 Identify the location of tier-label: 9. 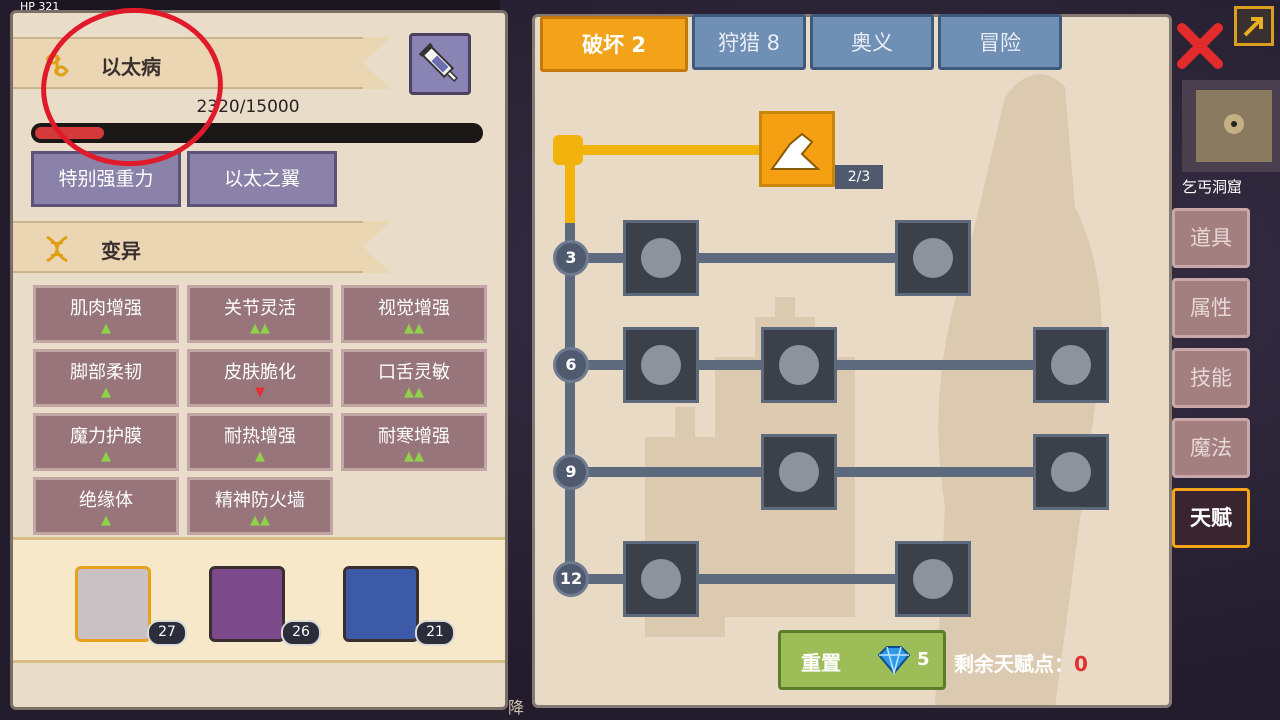
(571, 472).